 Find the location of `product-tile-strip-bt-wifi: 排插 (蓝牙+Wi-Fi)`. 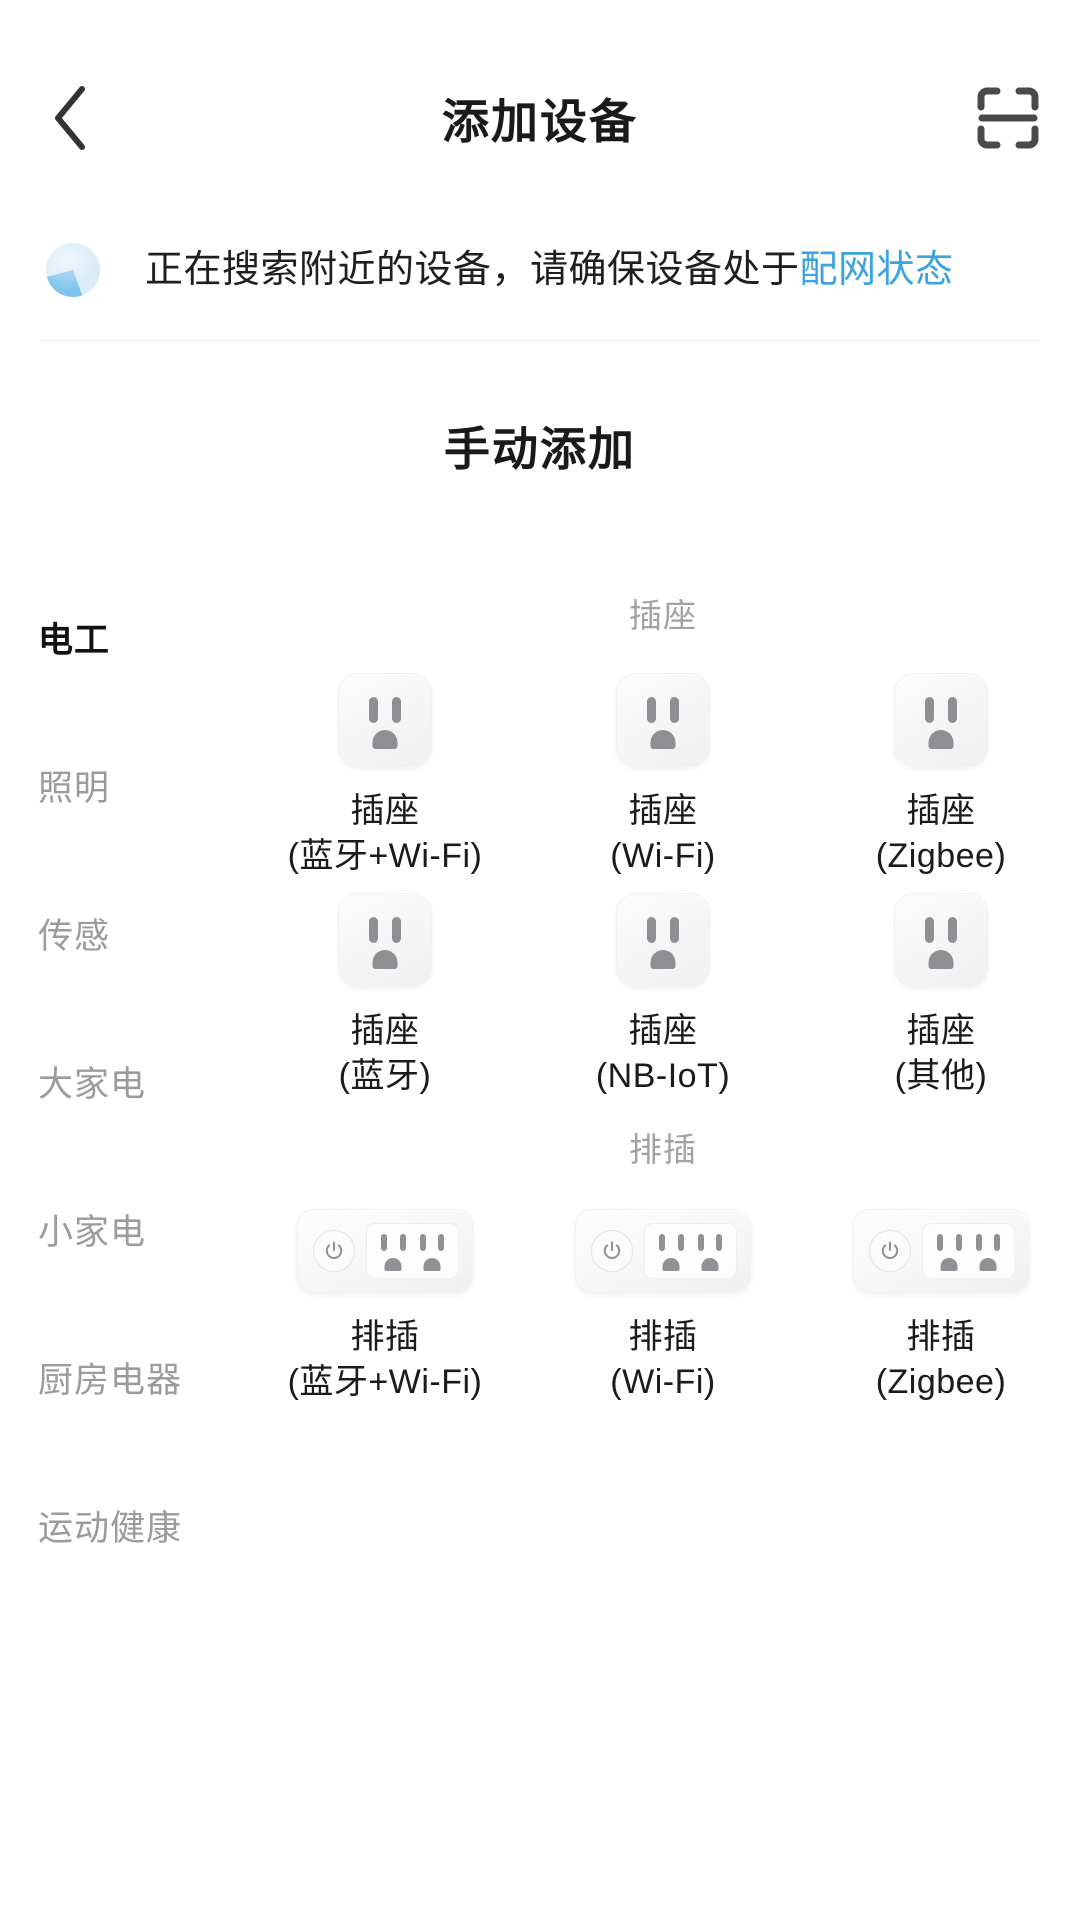

product-tile-strip-bt-wifi: 排插 (蓝牙+Wi-Fi) is located at coordinates (385, 1300).